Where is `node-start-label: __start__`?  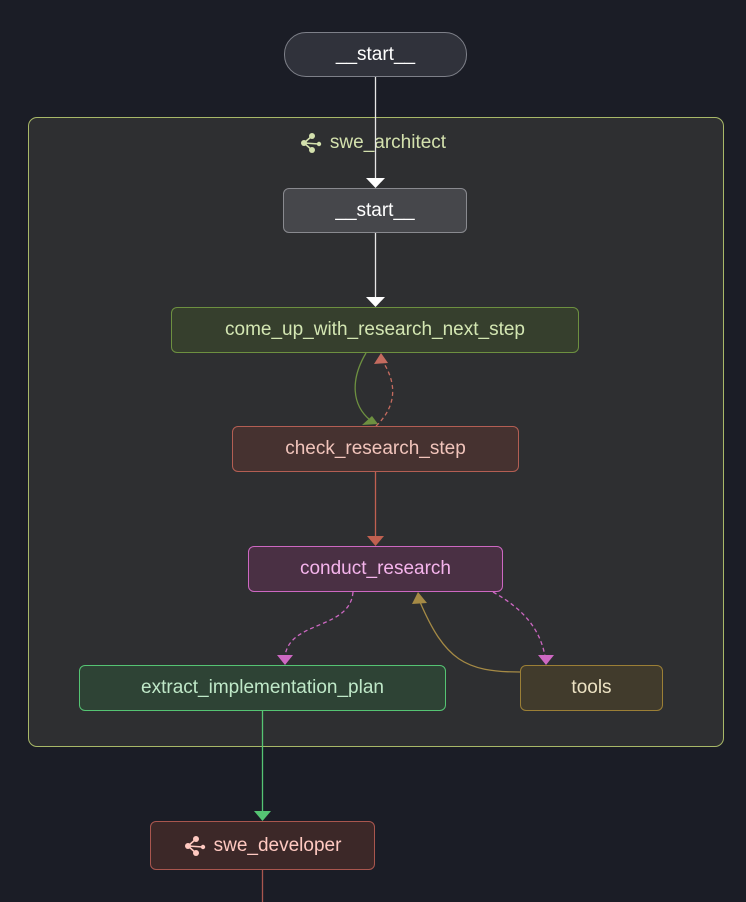 node-start-label: __start__ is located at coordinates (375, 54).